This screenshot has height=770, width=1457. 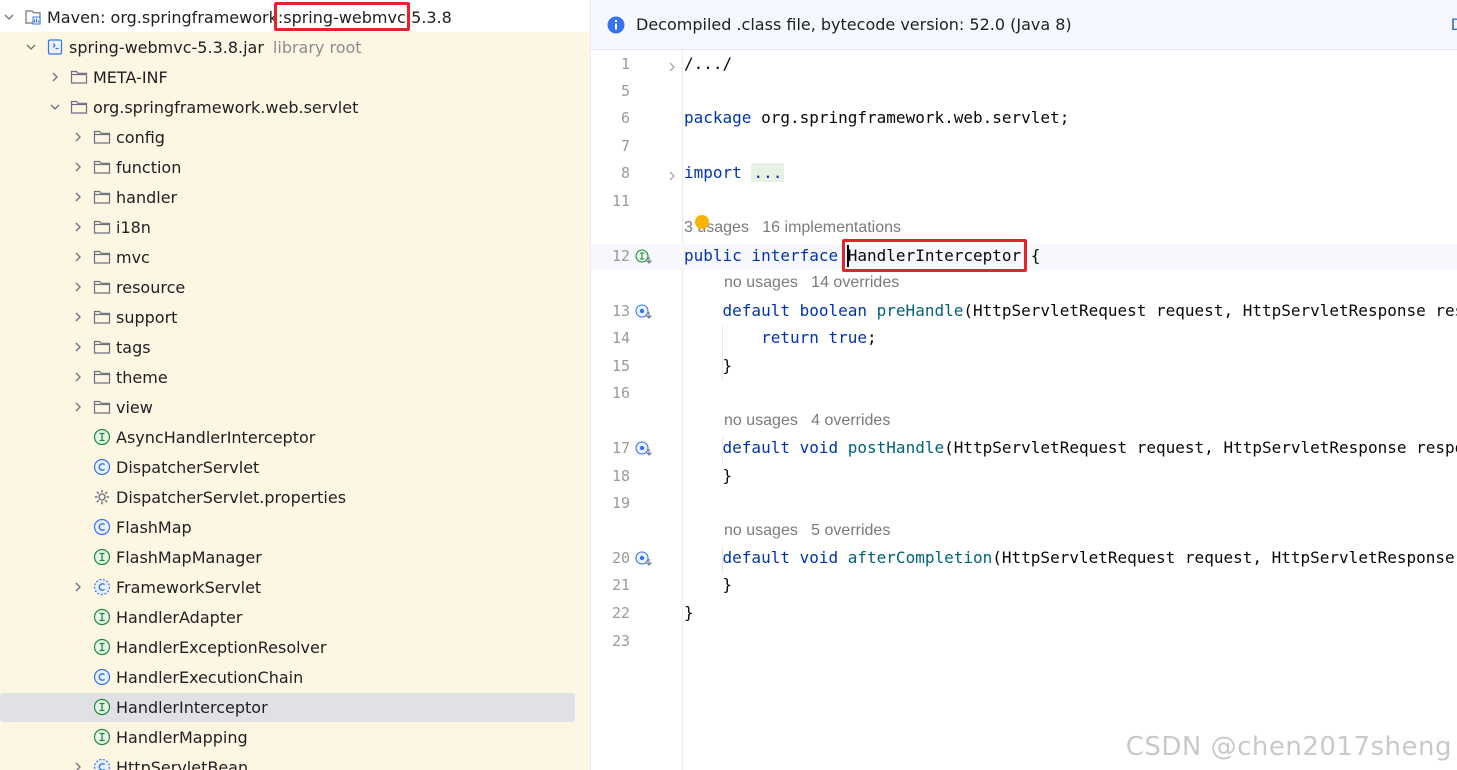 What do you see at coordinates (295, 137) in the screenshot?
I see `tree-item-config: config` at bounding box center [295, 137].